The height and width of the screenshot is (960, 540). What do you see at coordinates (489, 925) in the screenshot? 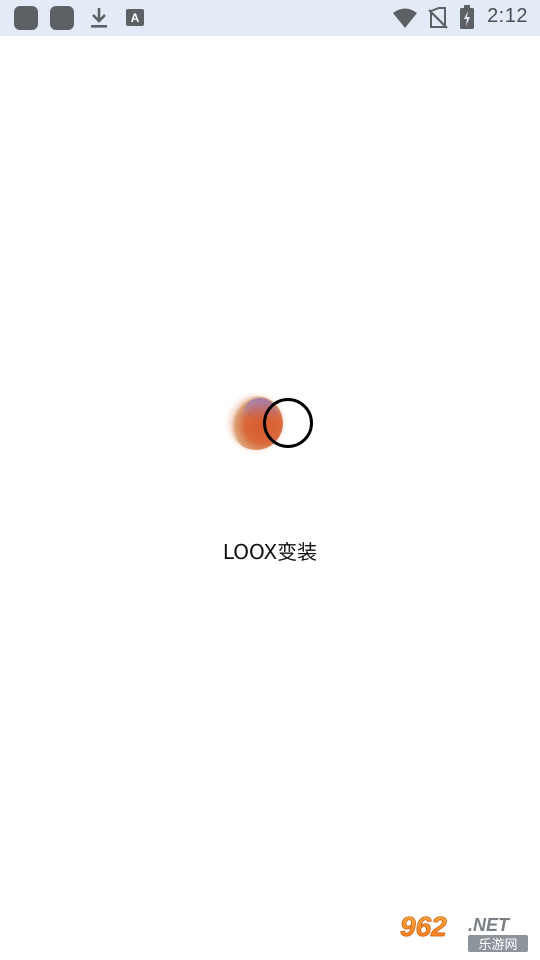
I see `watermark-suffix: .NET` at bounding box center [489, 925].